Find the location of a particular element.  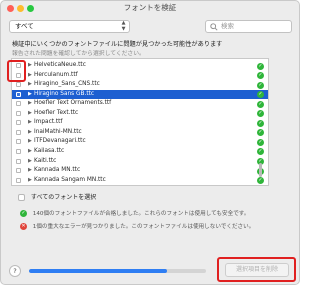

passed-summary-text: 140個のフォントファイルが合格しました。これらのフォントは使用しても安全です。 is located at coordinates (141, 214).